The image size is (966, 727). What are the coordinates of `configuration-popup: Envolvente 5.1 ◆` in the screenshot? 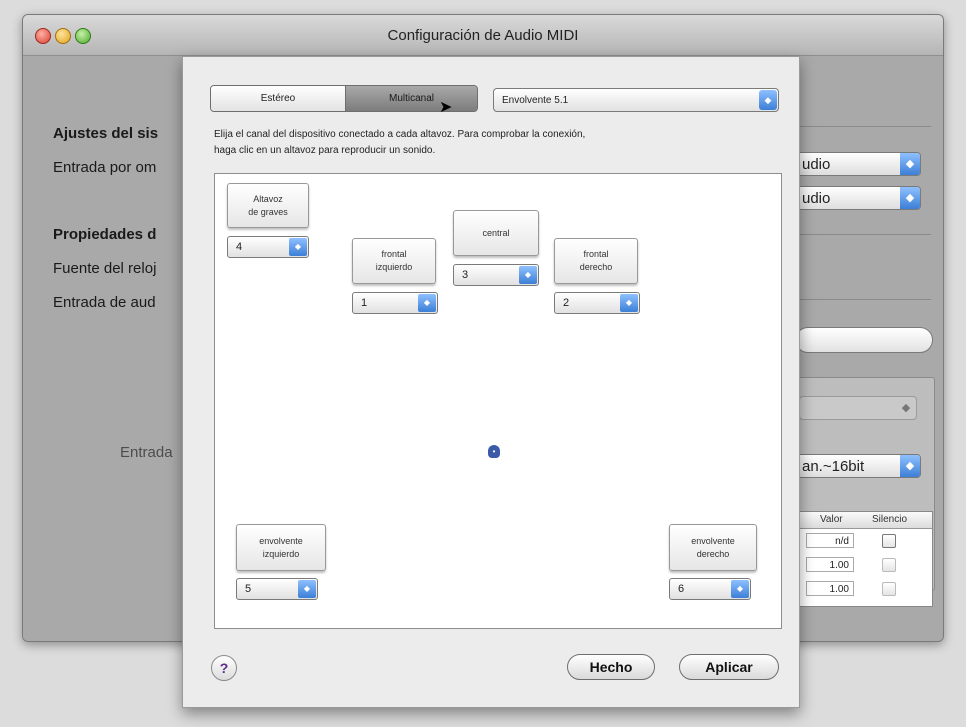 It's located at (636, 100).